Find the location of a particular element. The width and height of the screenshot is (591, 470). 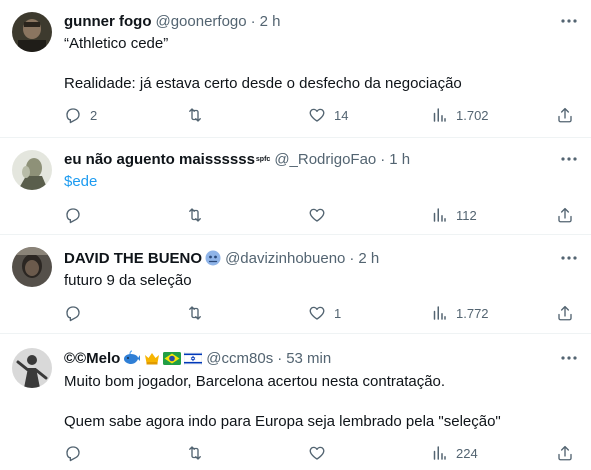

reply-button: 2 is located at coordinates (80, 115).